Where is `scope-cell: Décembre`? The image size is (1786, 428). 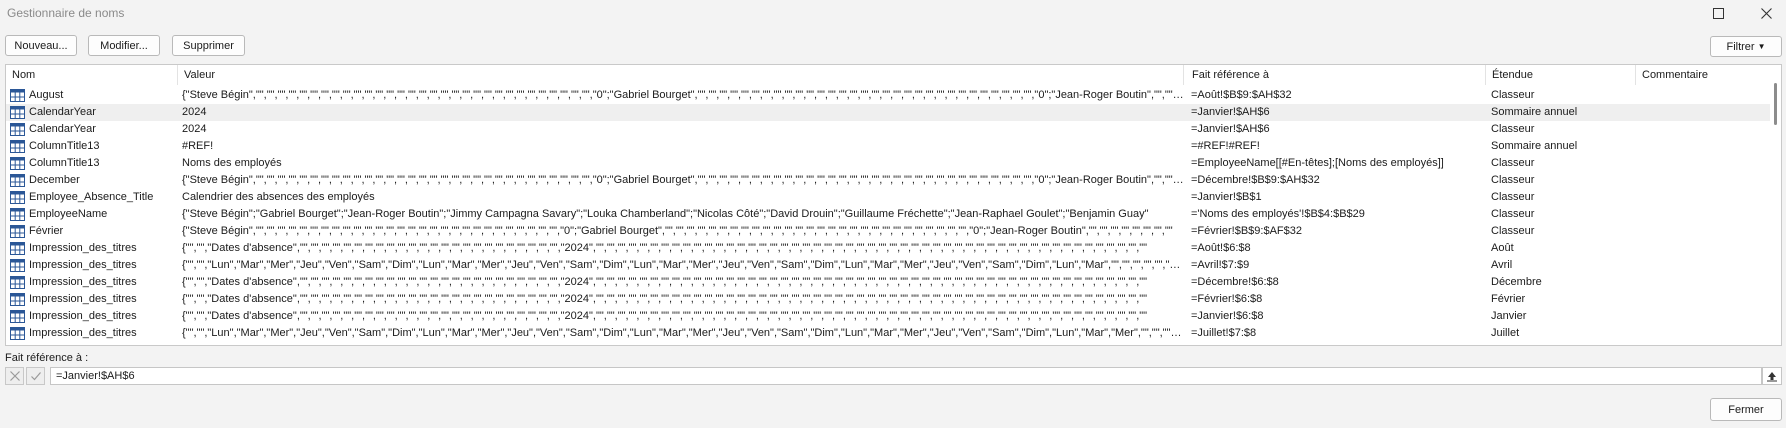 scope-cell: Décembre is located at coordinates (1516, 282).